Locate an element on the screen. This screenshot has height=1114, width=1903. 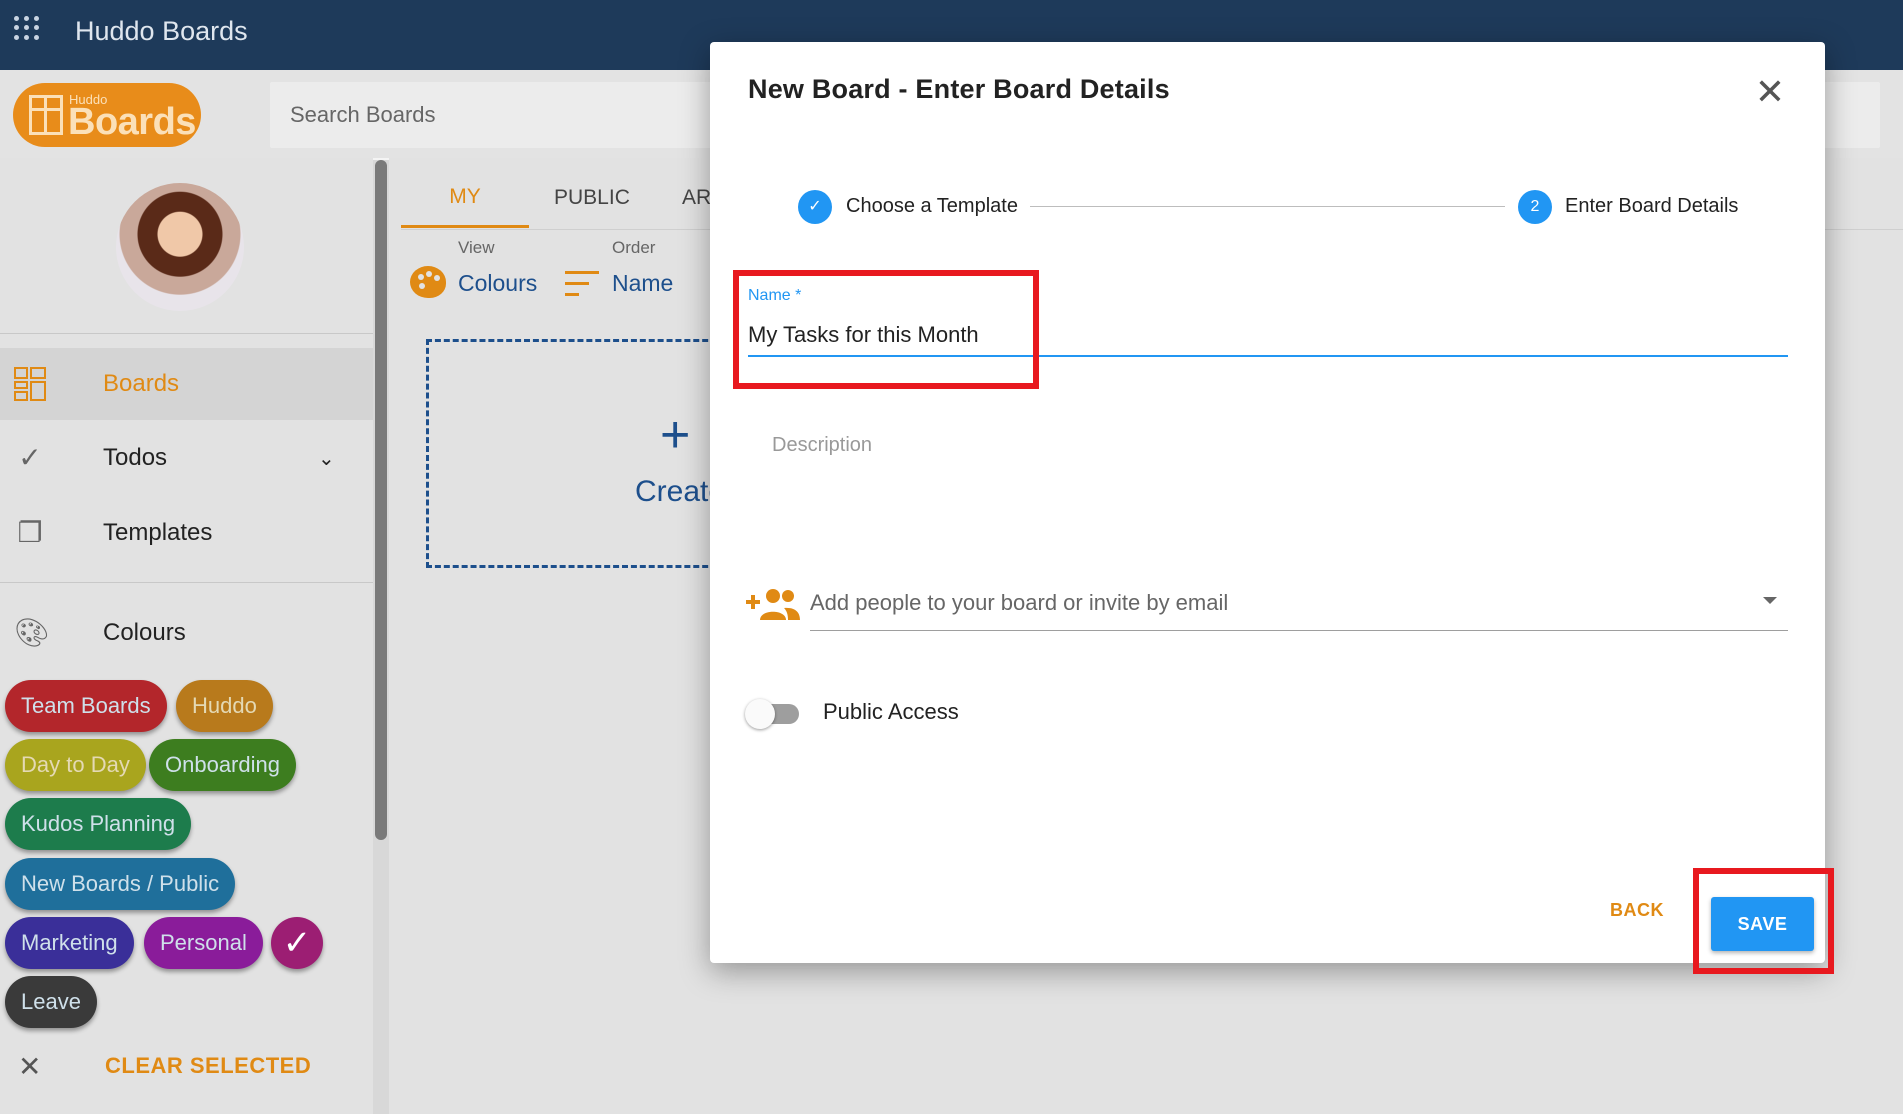
back-button: BACK is located at coordinates (1637, 910).